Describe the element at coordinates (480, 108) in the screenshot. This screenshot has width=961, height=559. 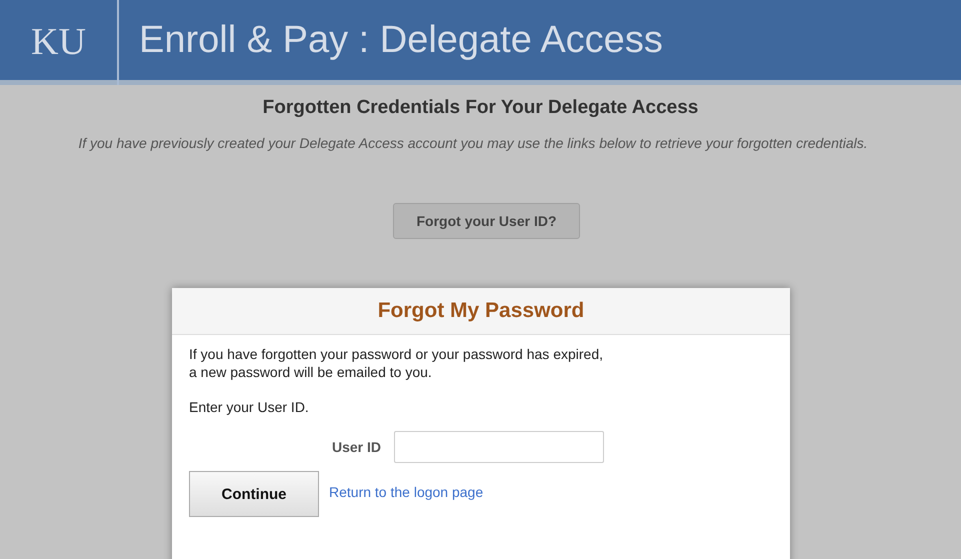
I see `section-heading: Forgotten Credentials For Your Delegate Access` at that location.